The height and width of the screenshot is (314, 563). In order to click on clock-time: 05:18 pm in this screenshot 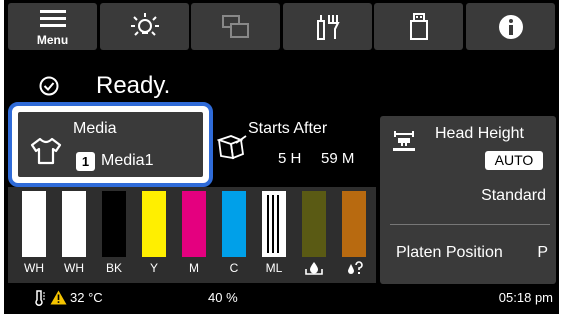, I will do `click(525, 297)`.